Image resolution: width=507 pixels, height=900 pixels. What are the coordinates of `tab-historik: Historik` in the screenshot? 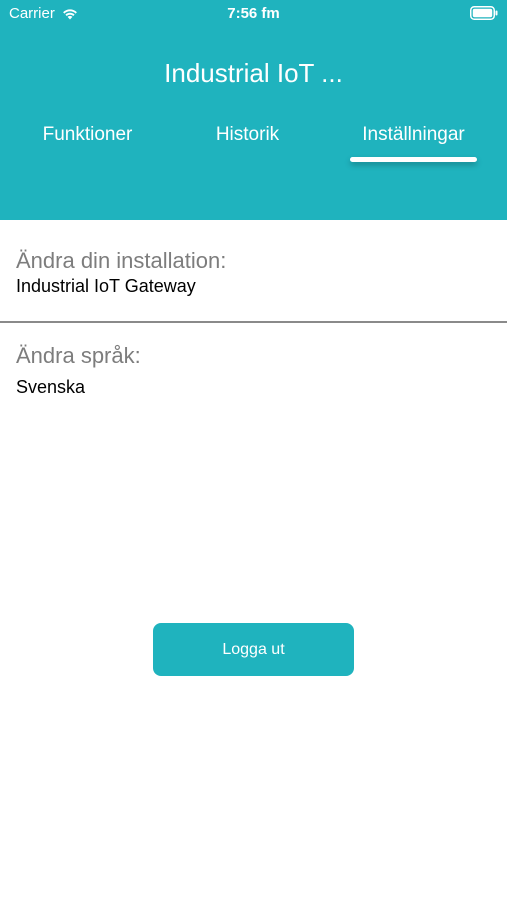 It's located at (247, 135).